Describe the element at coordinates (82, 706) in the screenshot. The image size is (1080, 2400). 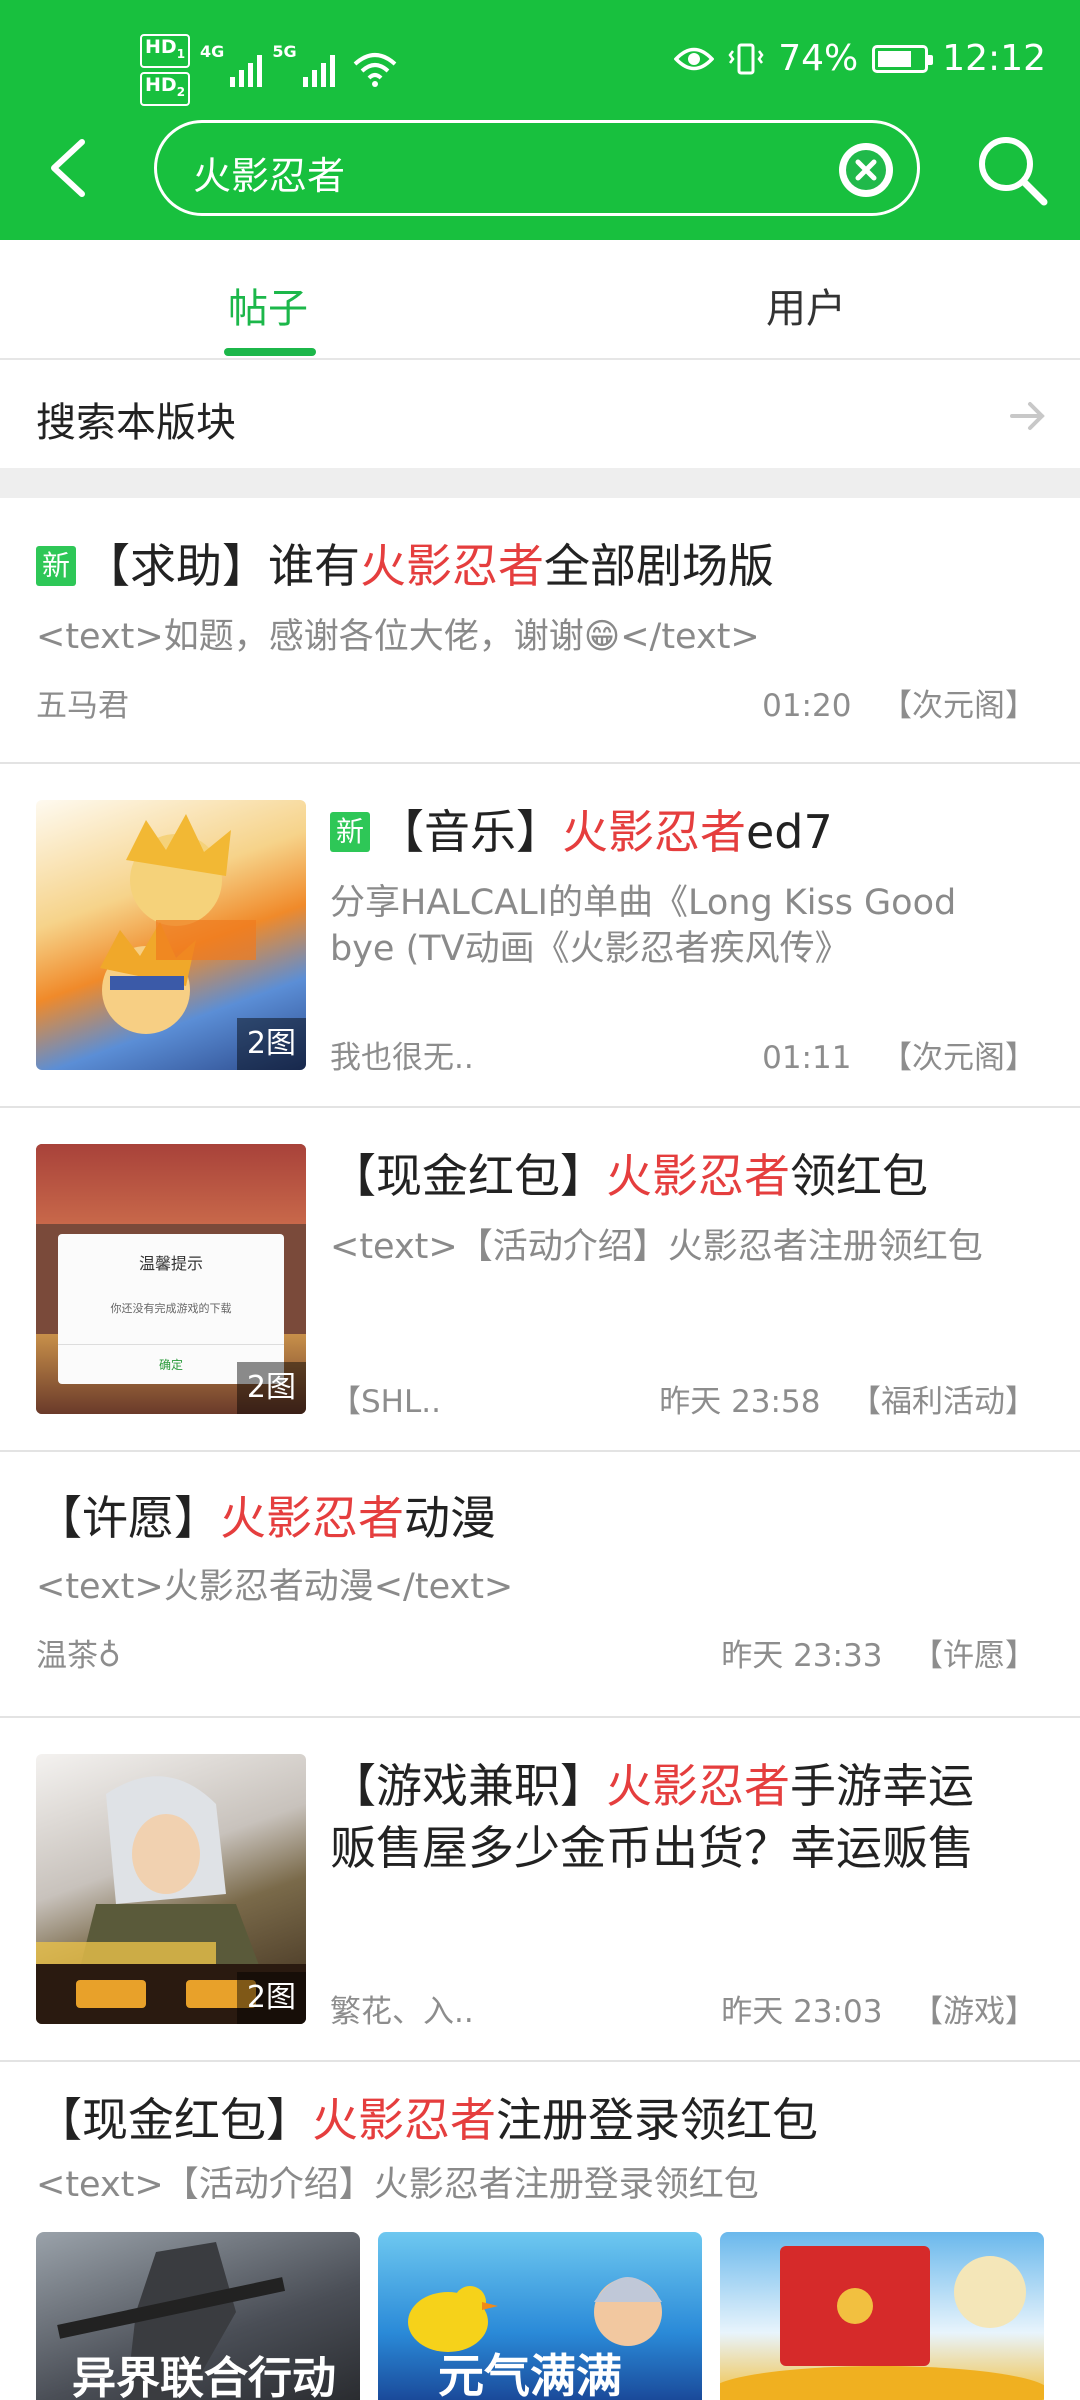
I see `post-author: 五马君` at that location.